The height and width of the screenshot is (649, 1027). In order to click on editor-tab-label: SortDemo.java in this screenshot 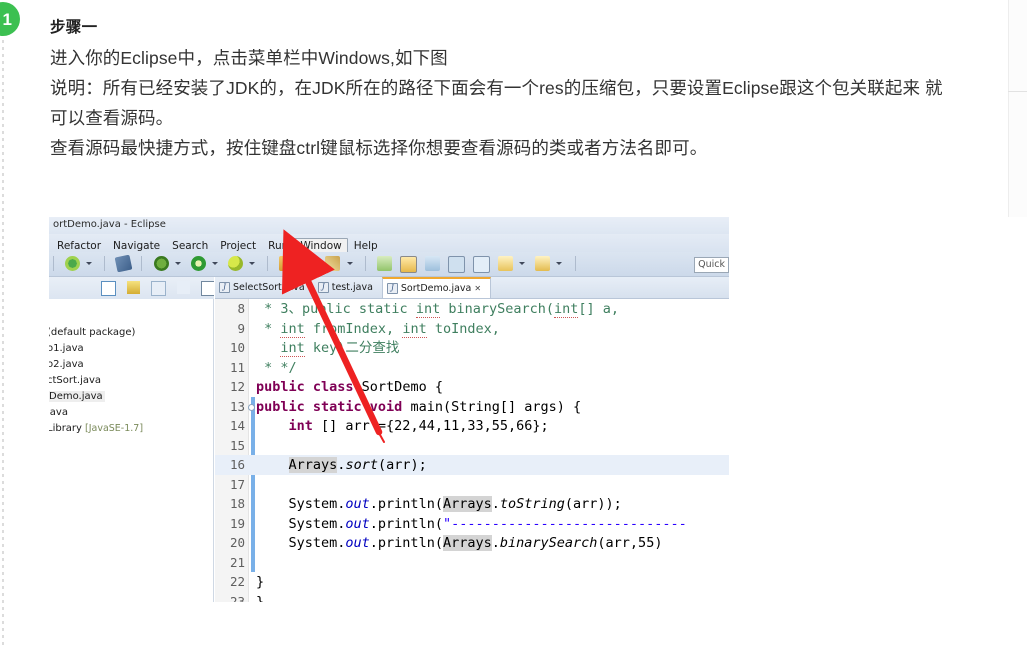, I will do `click(436, 288)`.